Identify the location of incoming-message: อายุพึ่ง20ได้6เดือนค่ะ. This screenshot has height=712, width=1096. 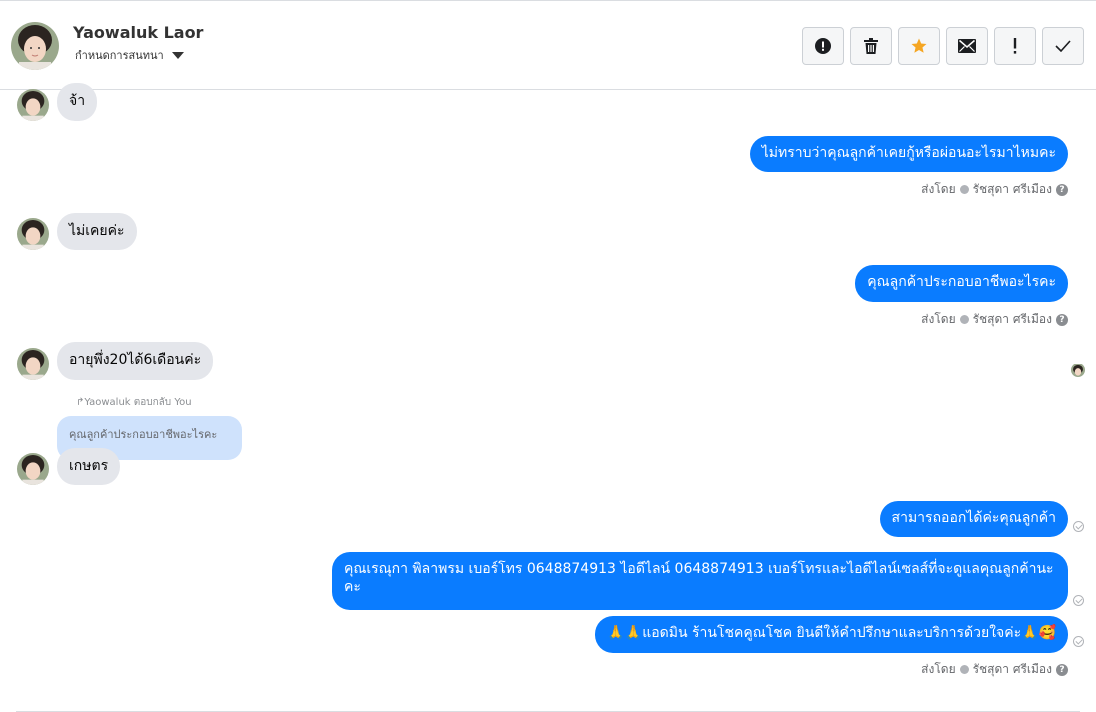
(135, 361).